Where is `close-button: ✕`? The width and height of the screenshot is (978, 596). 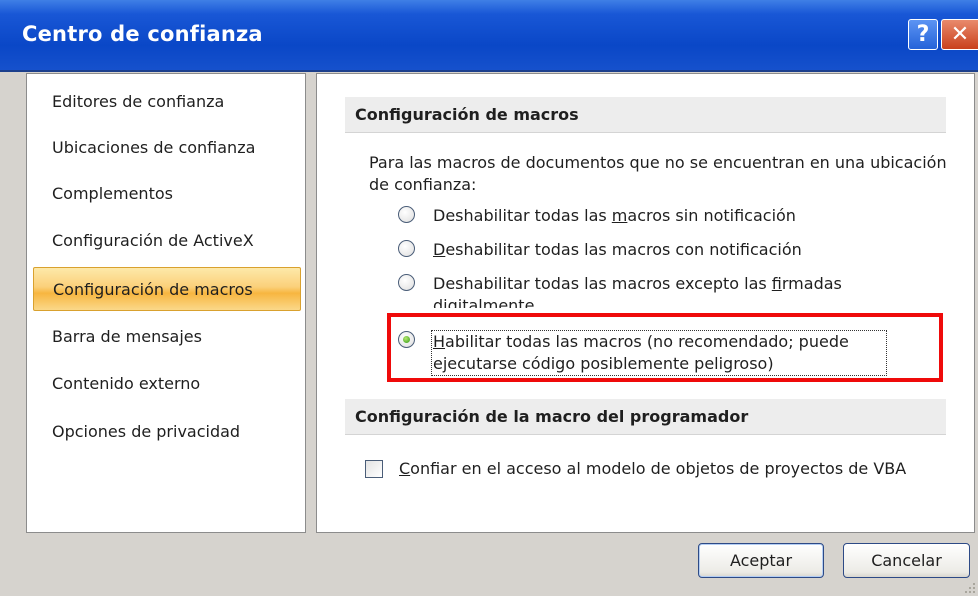
close-button: ✕ is located at coordinates (959, 34).